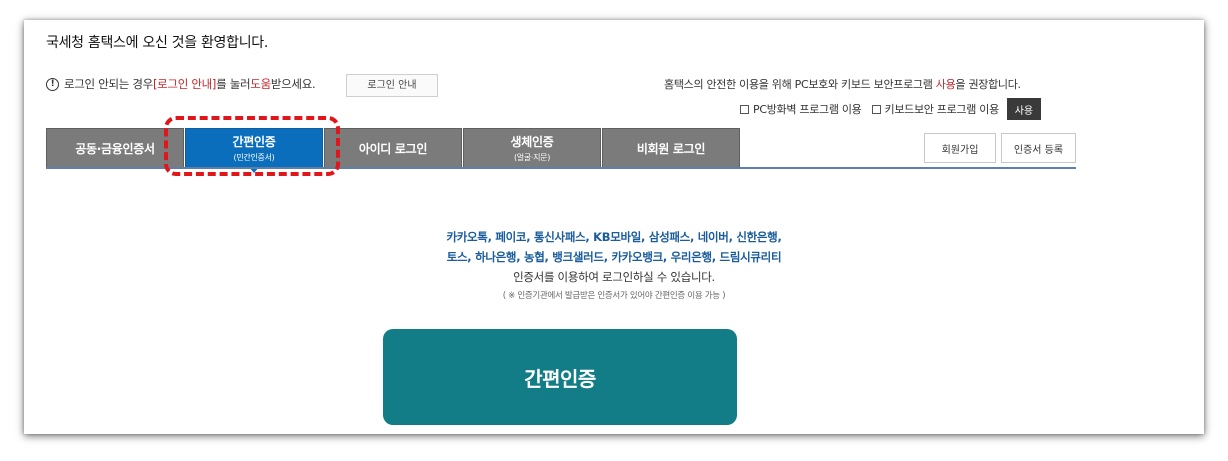 This screenshot has width=1228, height=461. I want to click on login-guide-link: [로그인 안내], so click(184, 84).